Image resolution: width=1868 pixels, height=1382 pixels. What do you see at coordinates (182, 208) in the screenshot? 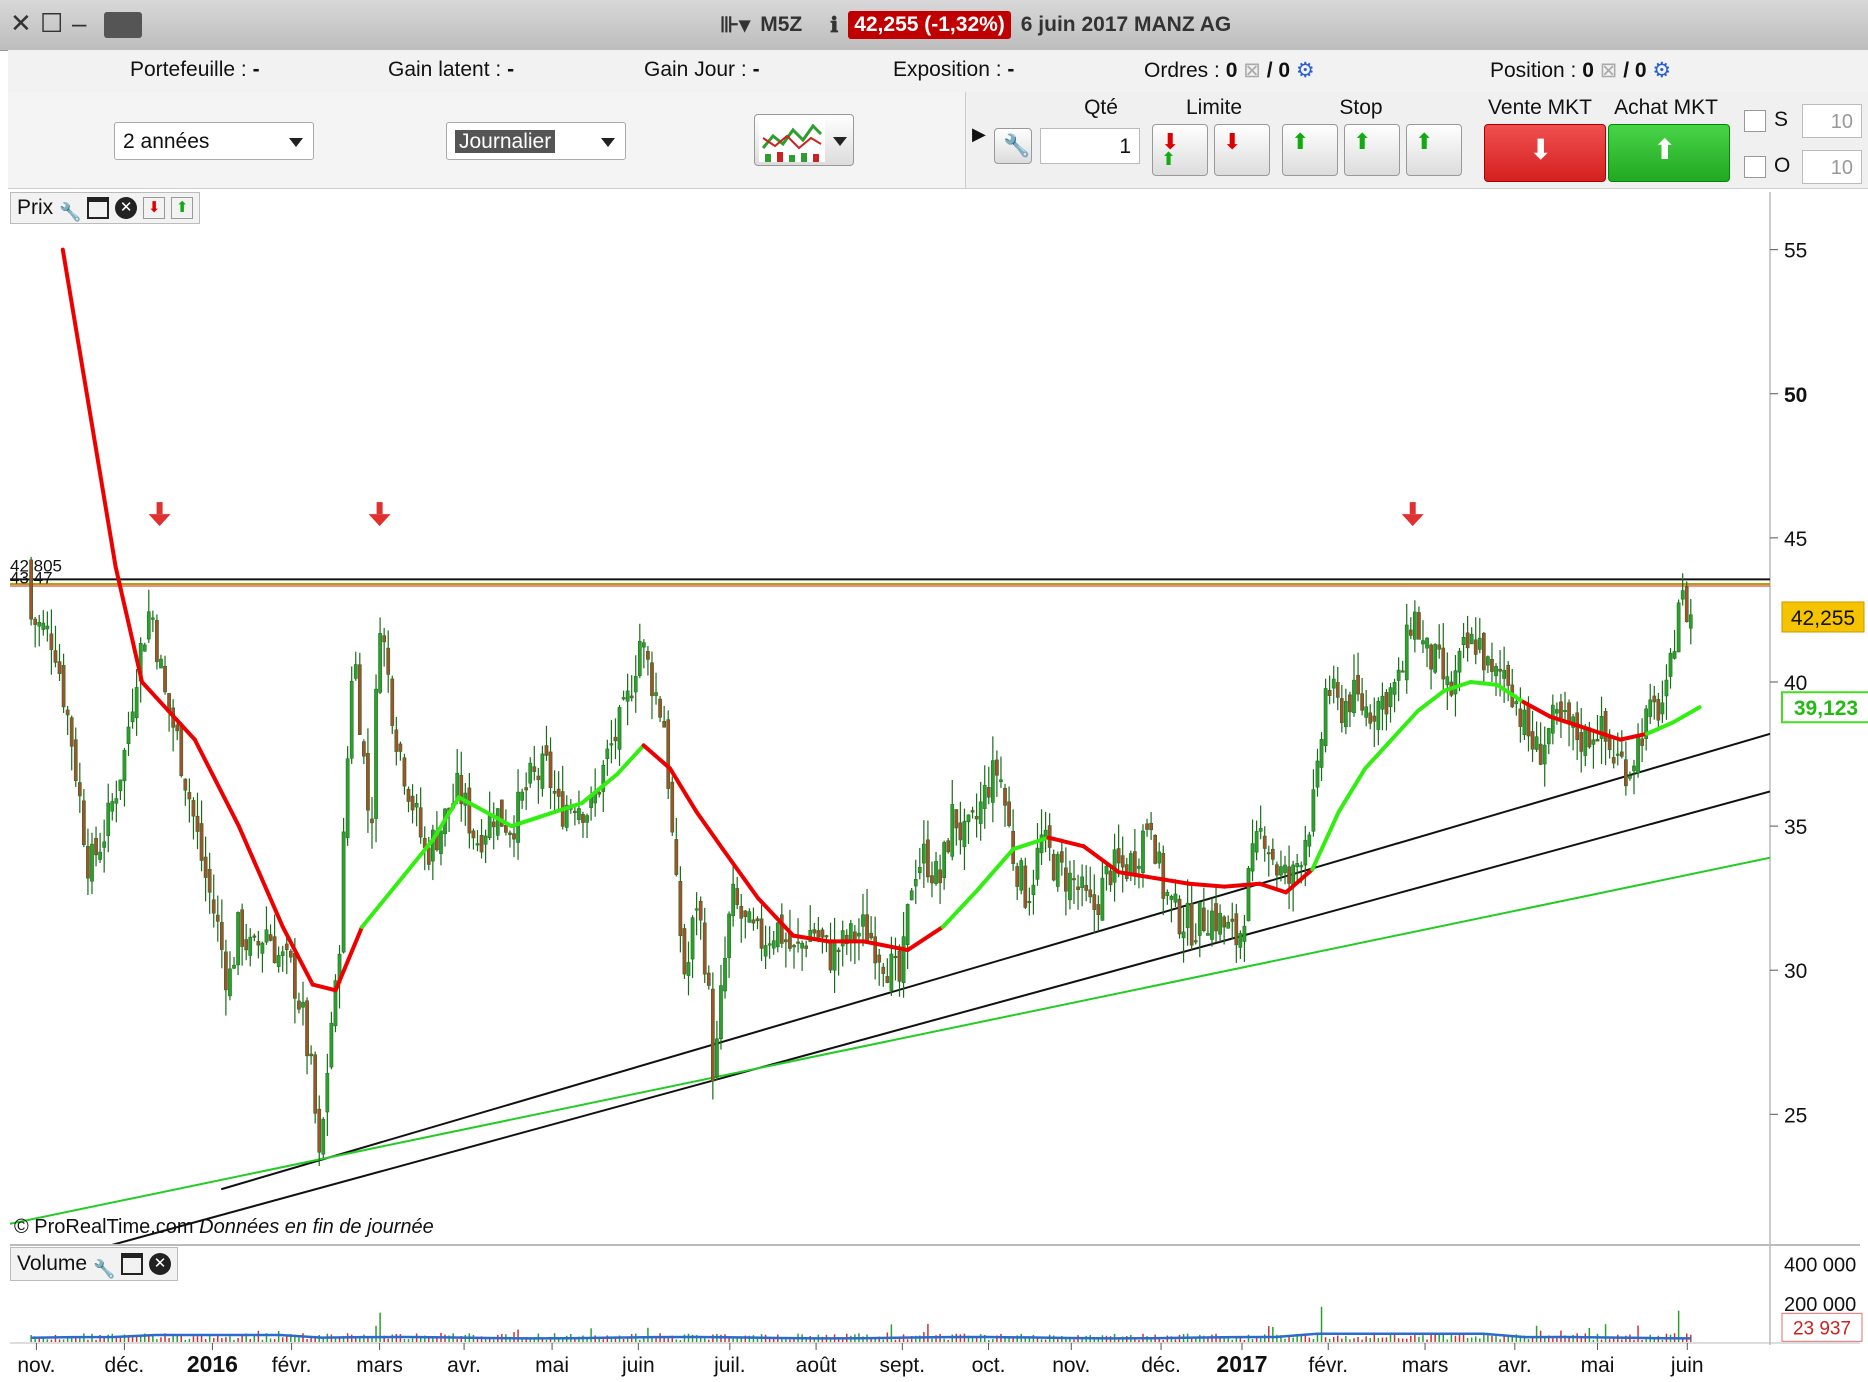
I see `move-up-icon: ⬆` at bounding box center [182, 208].